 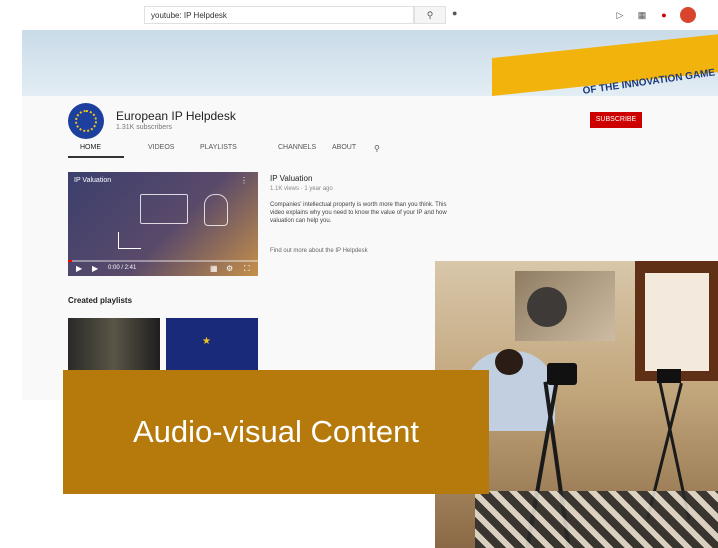 I want to click on subscriber-count: 1.31K subscribers, so click(x=144, y=127).